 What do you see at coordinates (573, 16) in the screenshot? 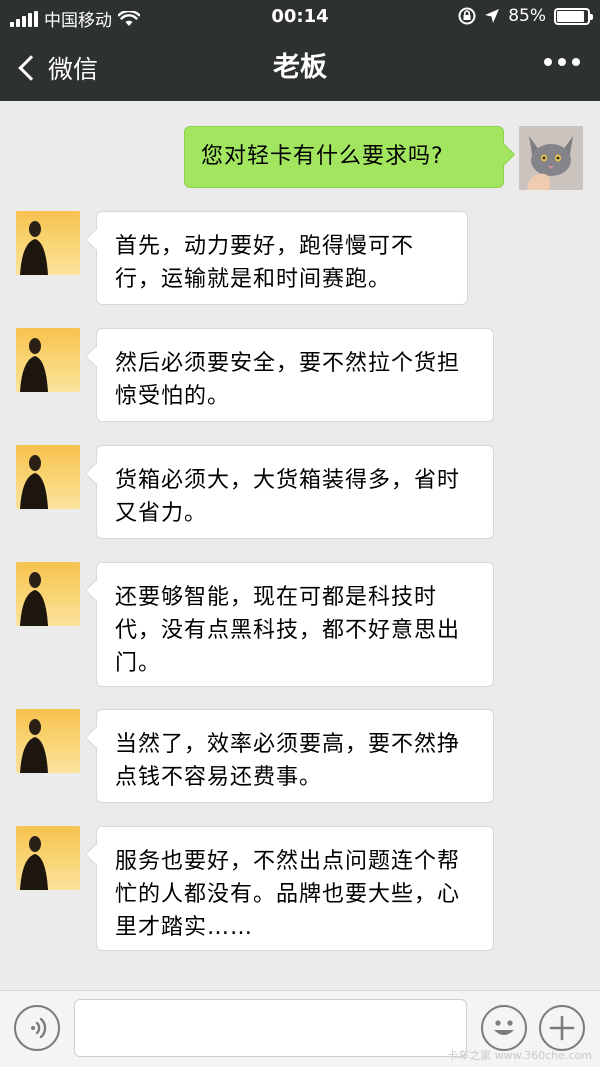
I see `battery-icon` at bounding box center [573, 16].